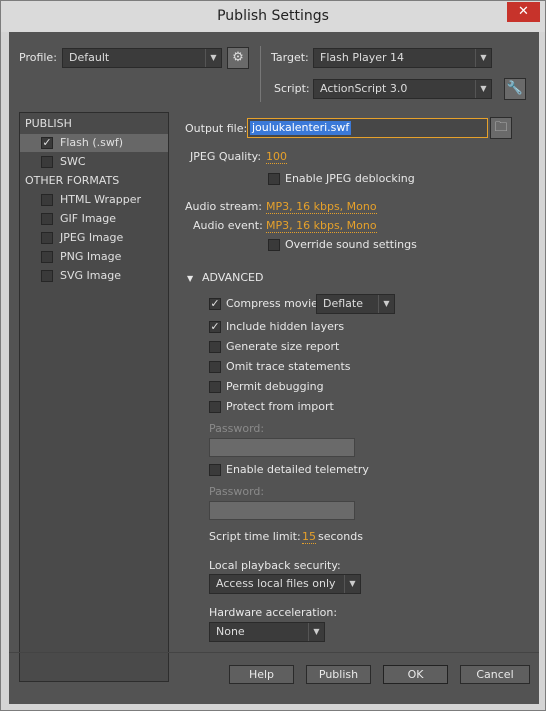 The height and width of the screenshot is (711, 546). I want to click on format-item-label: SVG Image, so click(90, 275).